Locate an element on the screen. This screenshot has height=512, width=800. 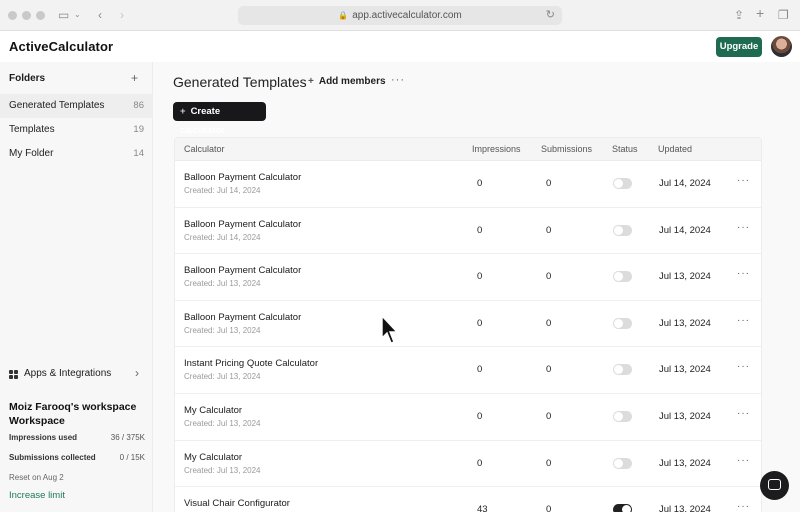
add-members-button: + Add members is located at coordinates (347, 81).